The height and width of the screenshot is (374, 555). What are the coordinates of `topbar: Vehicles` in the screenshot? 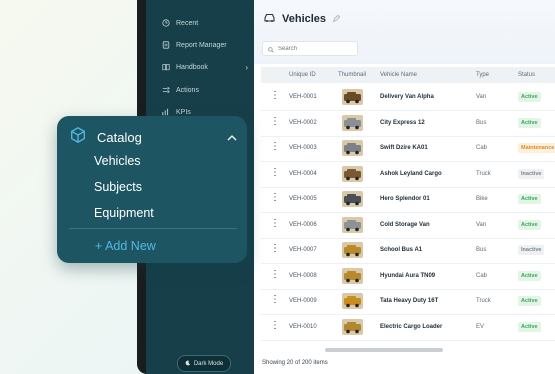 It's located at (404, 32).